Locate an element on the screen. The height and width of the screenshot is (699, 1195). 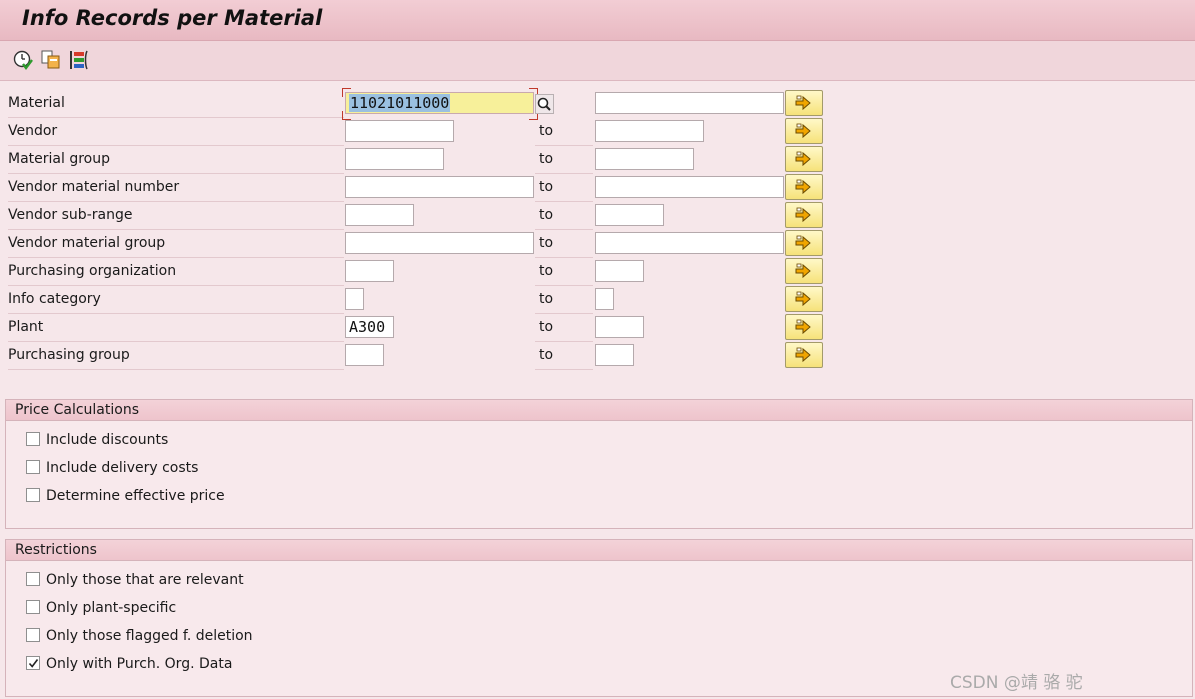
selection-options-icon is located at coordinates (79, 60).